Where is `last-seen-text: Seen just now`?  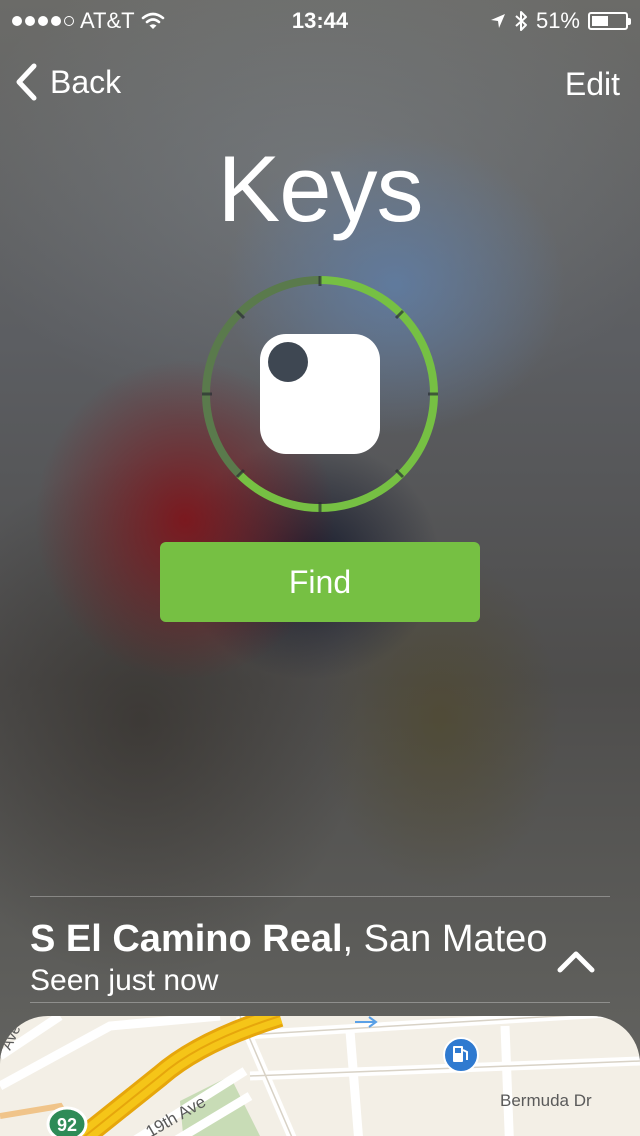 last-seen-text: Seen just now is located at coordinates (124, 980).